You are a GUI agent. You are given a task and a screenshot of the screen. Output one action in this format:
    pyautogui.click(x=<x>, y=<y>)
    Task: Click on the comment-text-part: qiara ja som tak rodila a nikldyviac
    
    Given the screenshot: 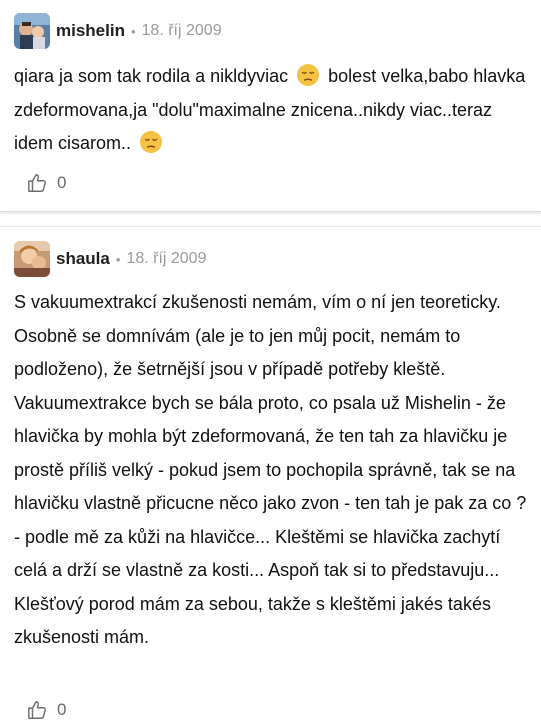 What is the action you would take?
    pyautogui.click(x=151, y=76)
    